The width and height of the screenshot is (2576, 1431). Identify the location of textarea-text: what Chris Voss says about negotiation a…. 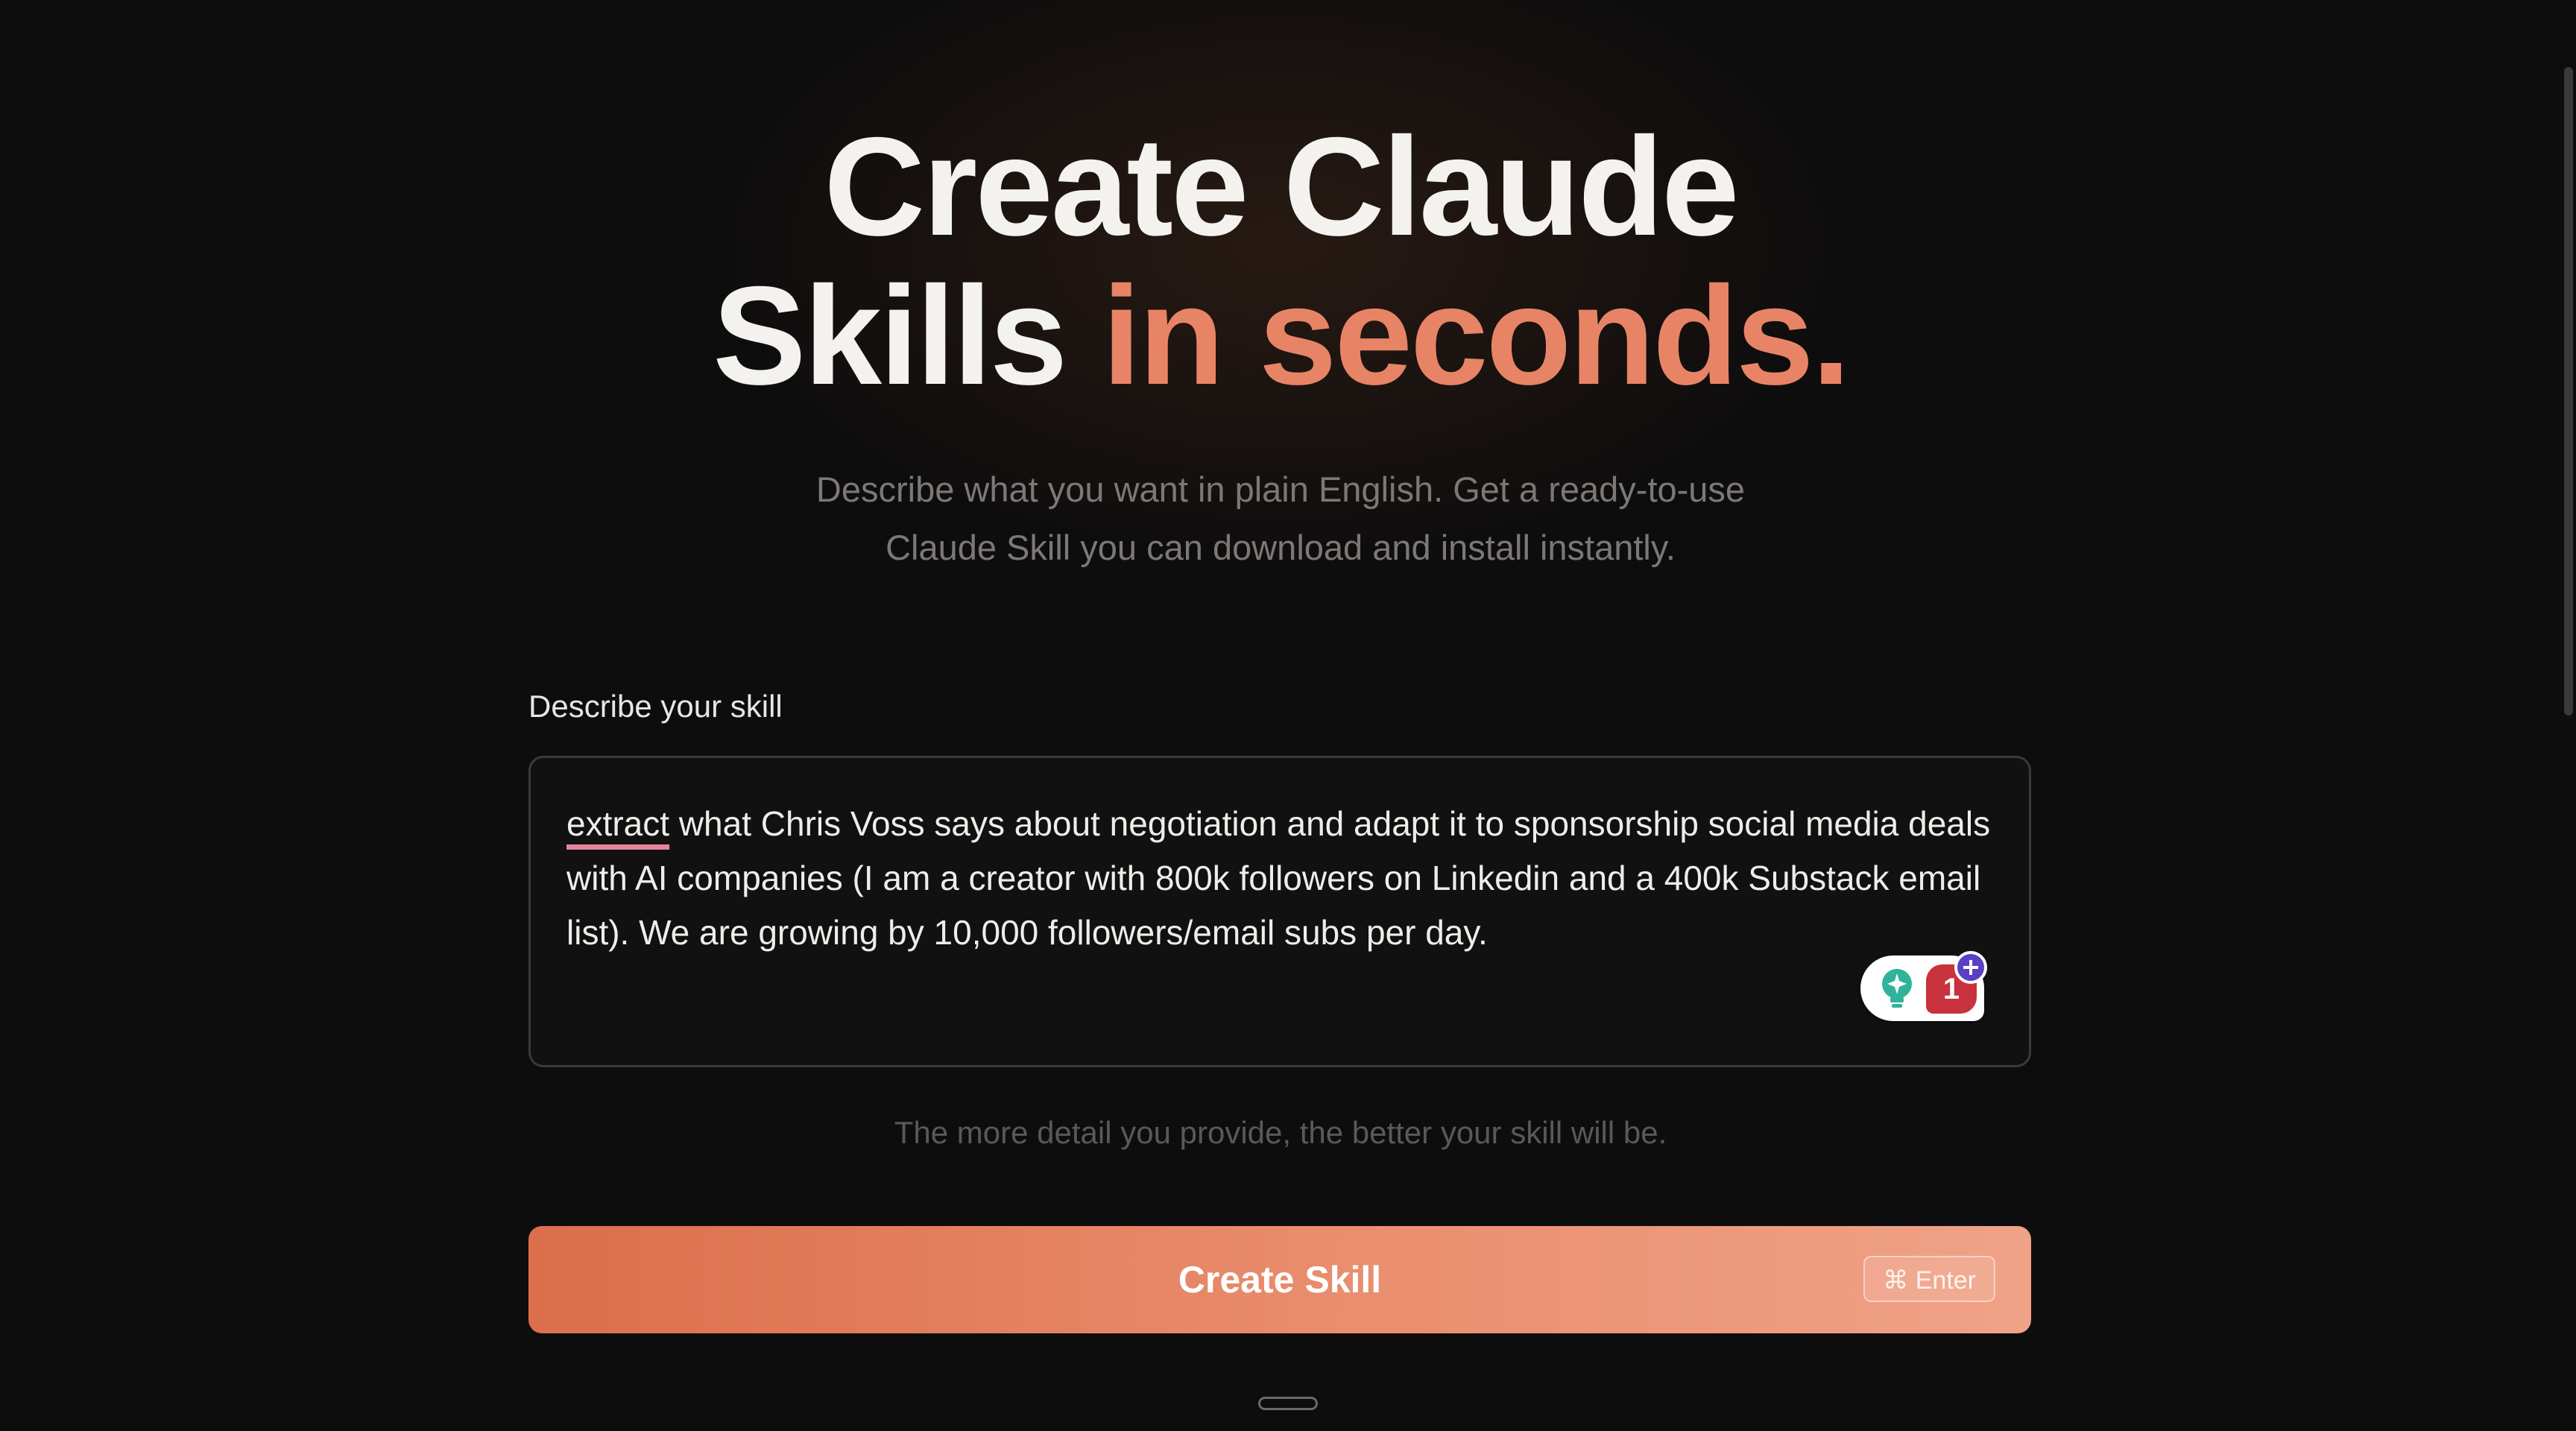
(1278, 878).